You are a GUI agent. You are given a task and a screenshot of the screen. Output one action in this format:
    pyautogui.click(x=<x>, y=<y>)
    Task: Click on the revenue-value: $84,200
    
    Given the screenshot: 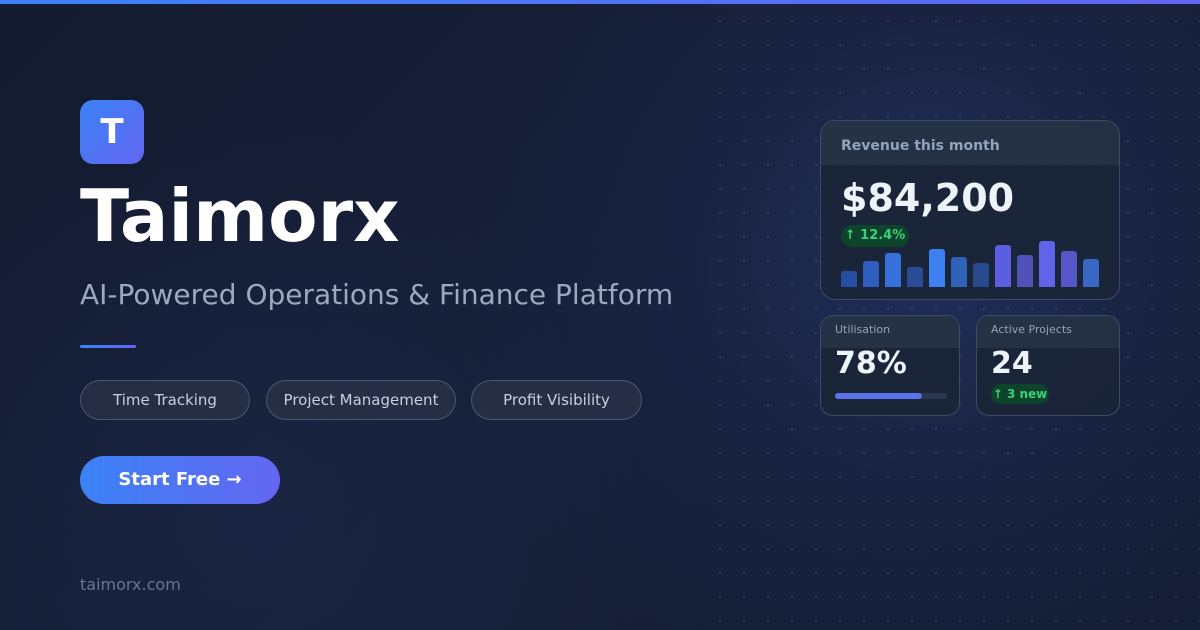 What is the action you would take?
    pyautogui.click(x=928, y=198)
    